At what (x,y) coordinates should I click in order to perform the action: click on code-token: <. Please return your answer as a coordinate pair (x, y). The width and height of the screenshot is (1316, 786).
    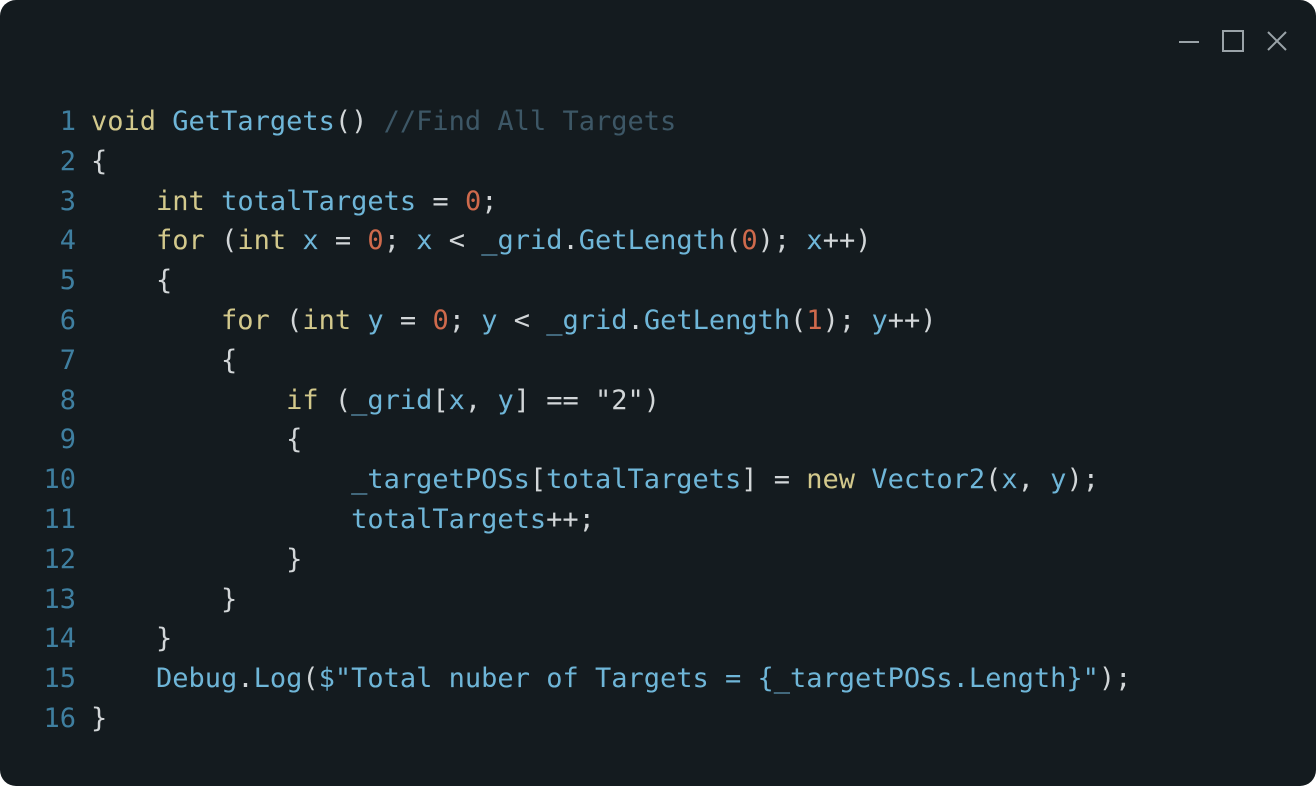
    Looking at the image, I should click on (522, 320).